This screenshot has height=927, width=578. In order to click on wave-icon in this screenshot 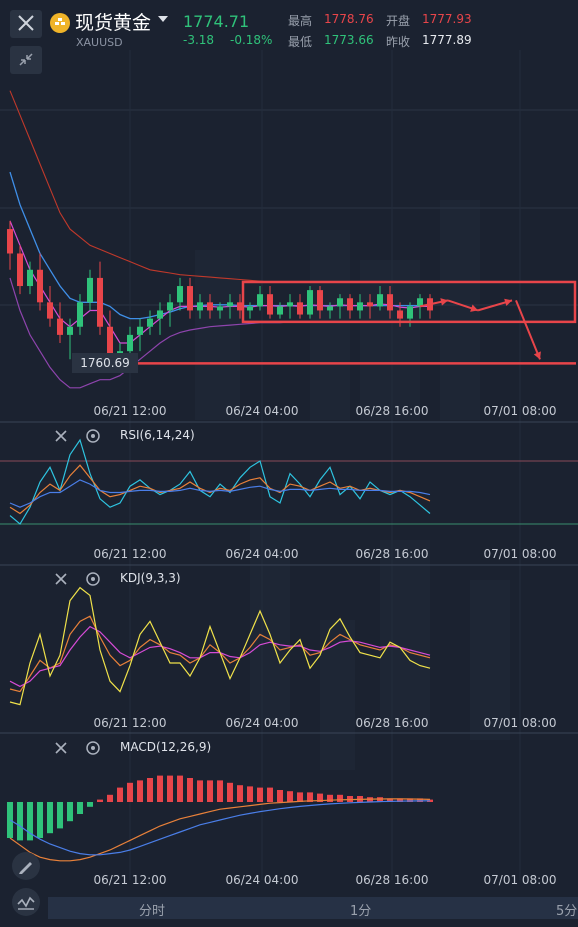, I will do `click(26, 903)`.